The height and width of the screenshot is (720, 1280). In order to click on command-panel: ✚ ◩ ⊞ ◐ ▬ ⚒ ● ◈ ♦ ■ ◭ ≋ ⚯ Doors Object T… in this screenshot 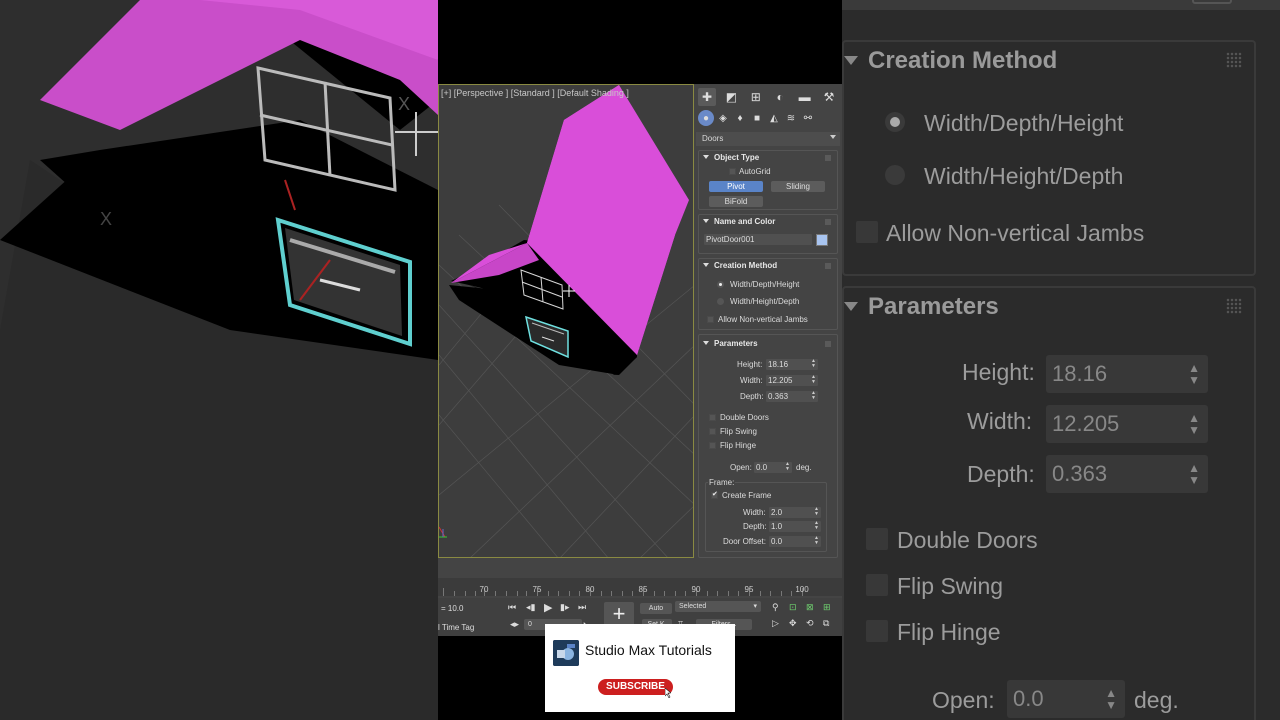, I will do `click(768, 321)`.